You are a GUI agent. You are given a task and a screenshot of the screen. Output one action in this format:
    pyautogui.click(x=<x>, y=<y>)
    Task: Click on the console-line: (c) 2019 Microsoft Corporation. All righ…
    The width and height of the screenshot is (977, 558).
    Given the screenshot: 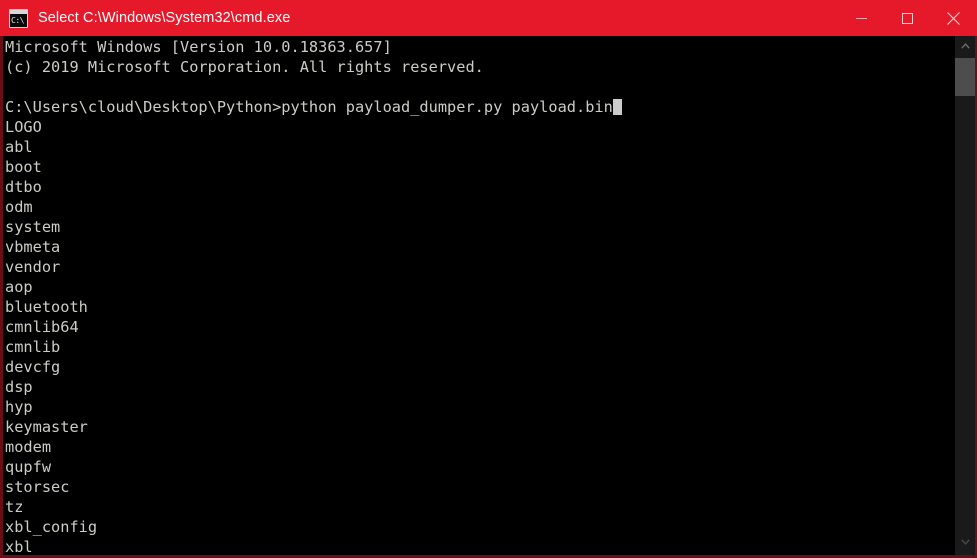 What is the action you would take?
    pyautogui.click(x=313, y=67)
    